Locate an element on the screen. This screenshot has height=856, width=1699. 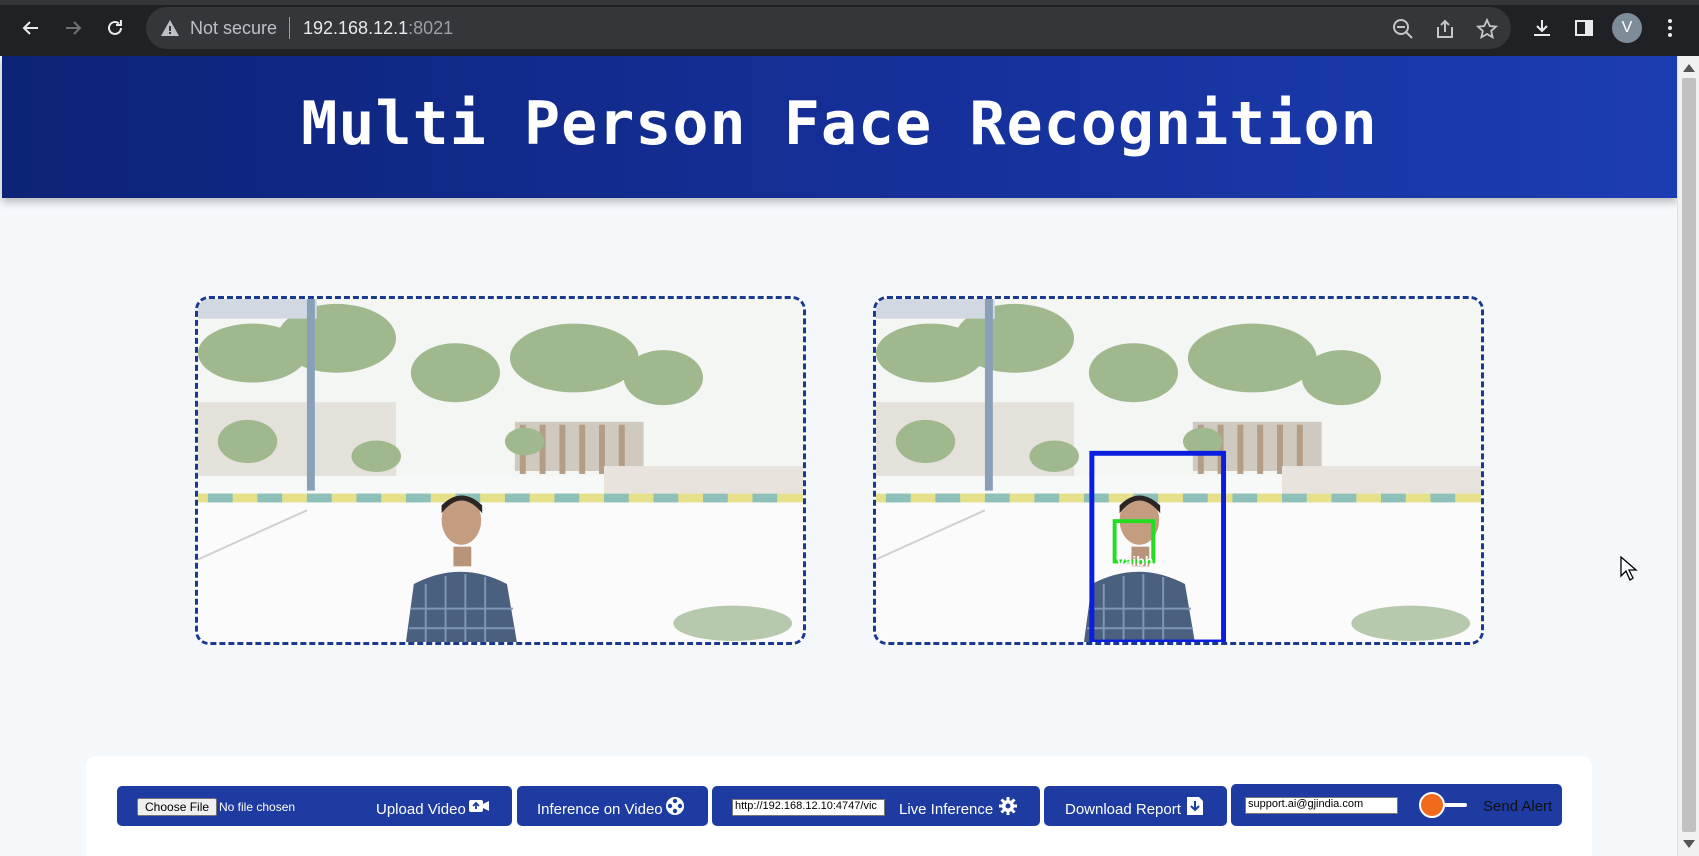
mouse-cursor-icon is located at coordinates (1629, 568).